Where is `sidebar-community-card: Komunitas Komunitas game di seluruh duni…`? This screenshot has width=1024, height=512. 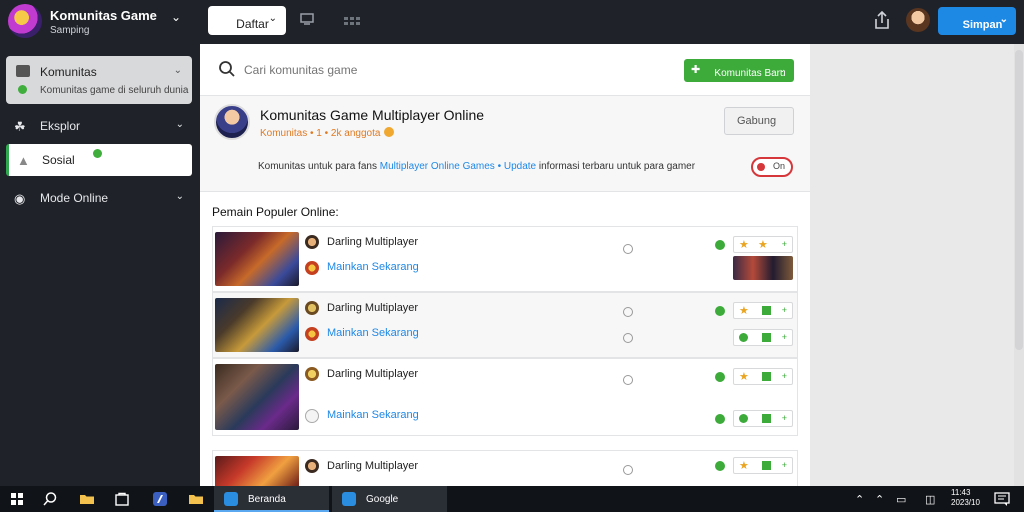 sidebar-community-card: Komunitas Komunitas game di seluruh duni… is located at coordinates (99, 80).